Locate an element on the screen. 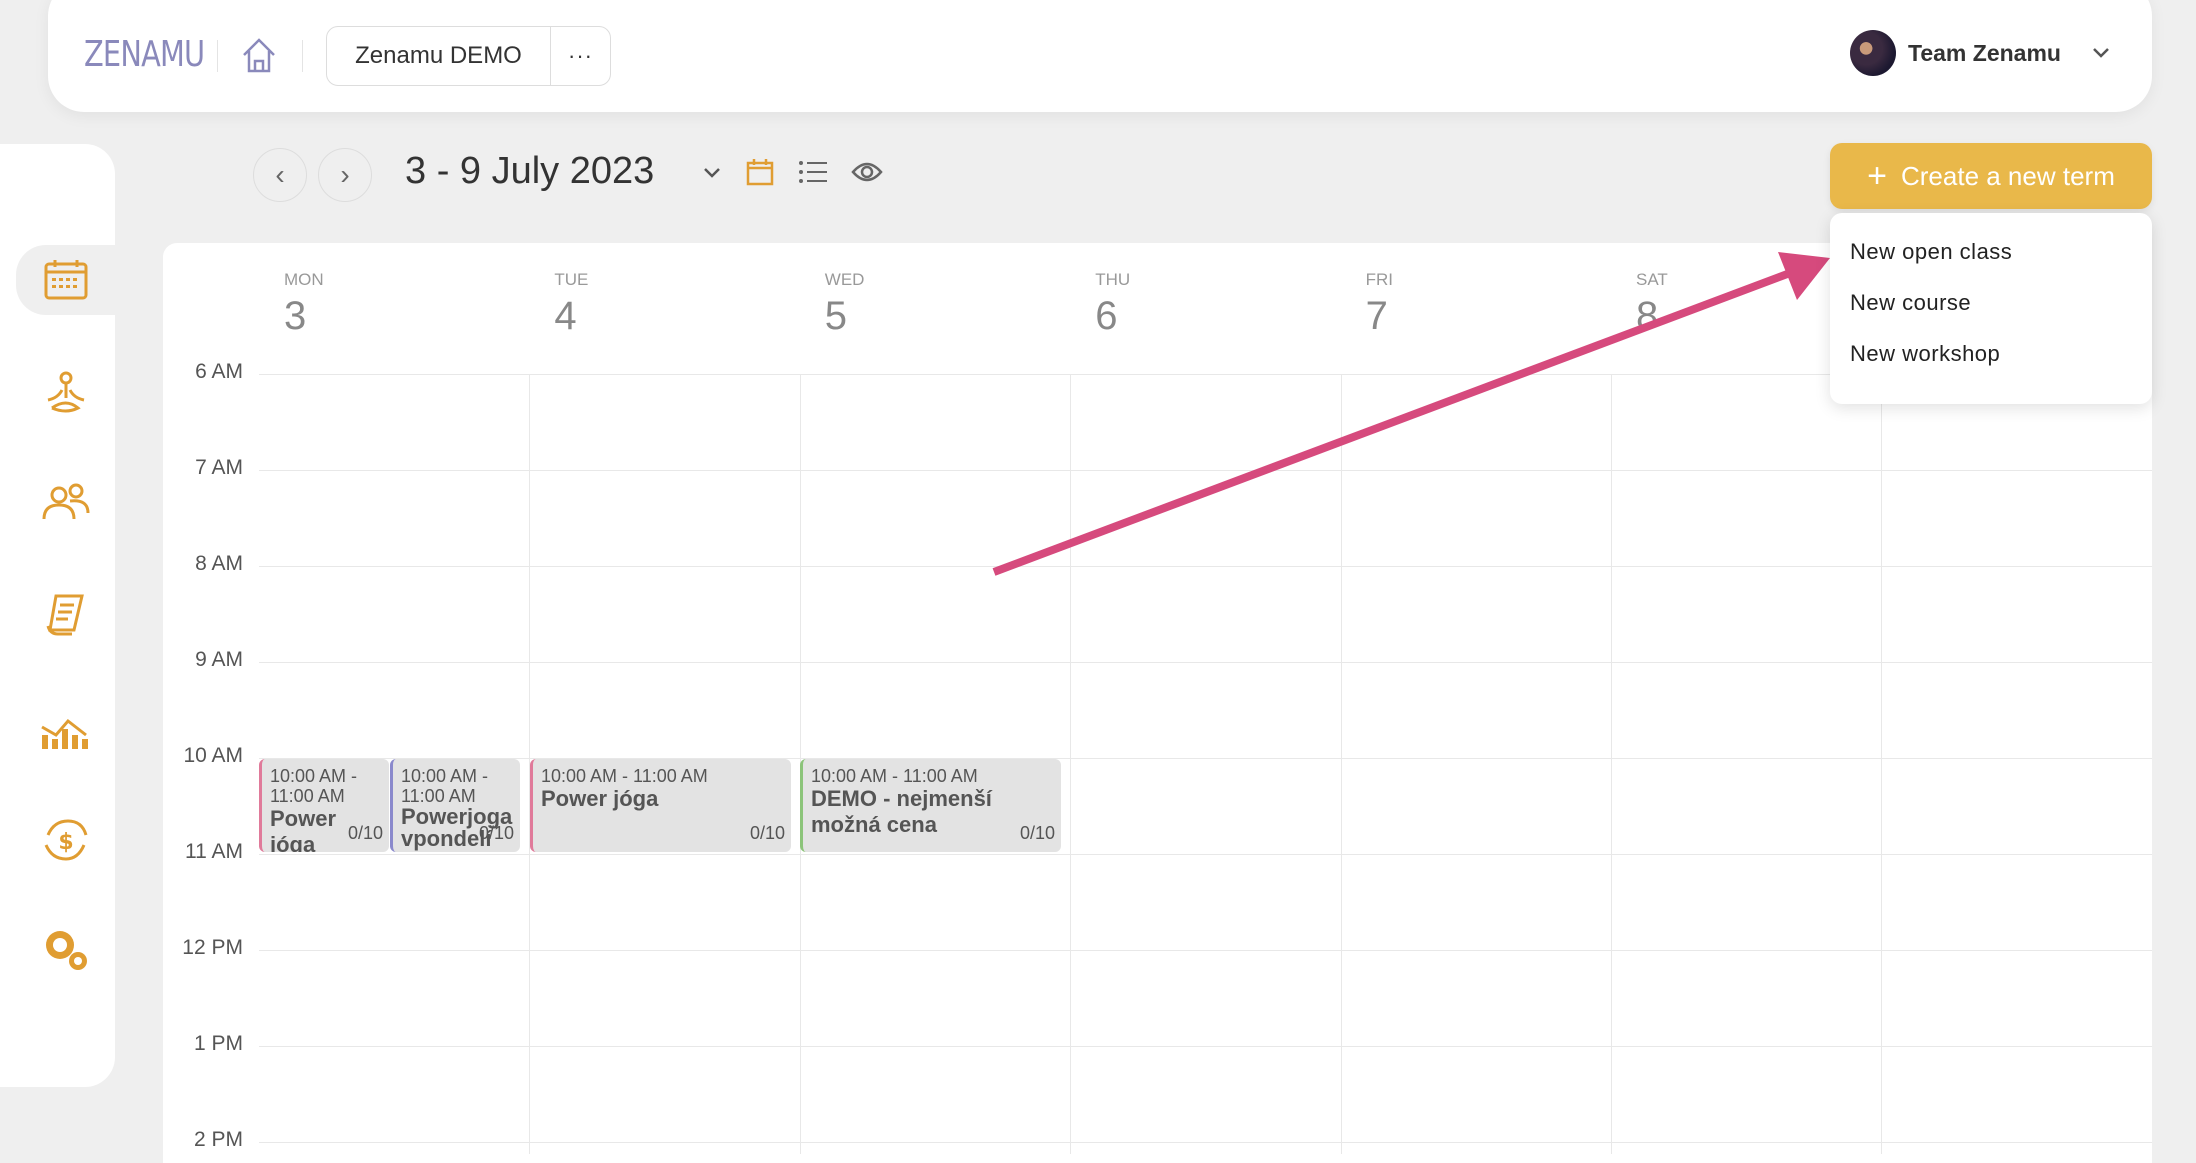  zenamu-logo: ZENAMU is located at coordinates (144, 54).